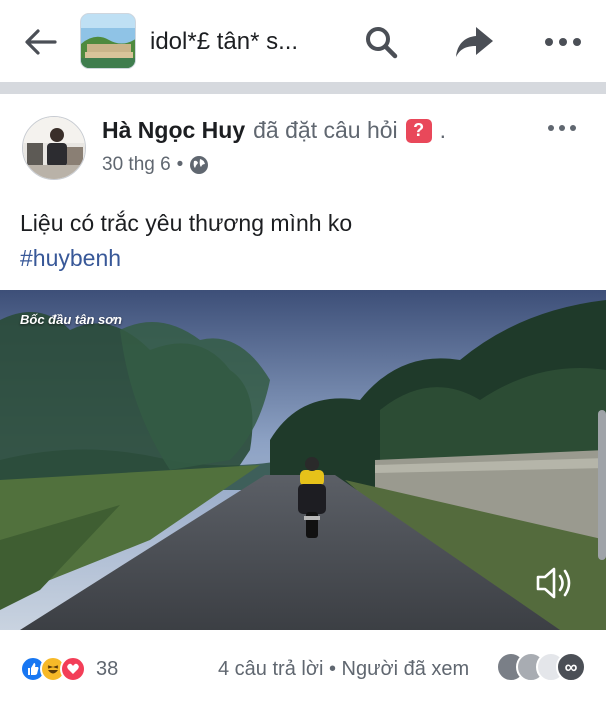 The width and height of the screenshot is (606, 704). I want to click on avatar-image, so click(54, 148).